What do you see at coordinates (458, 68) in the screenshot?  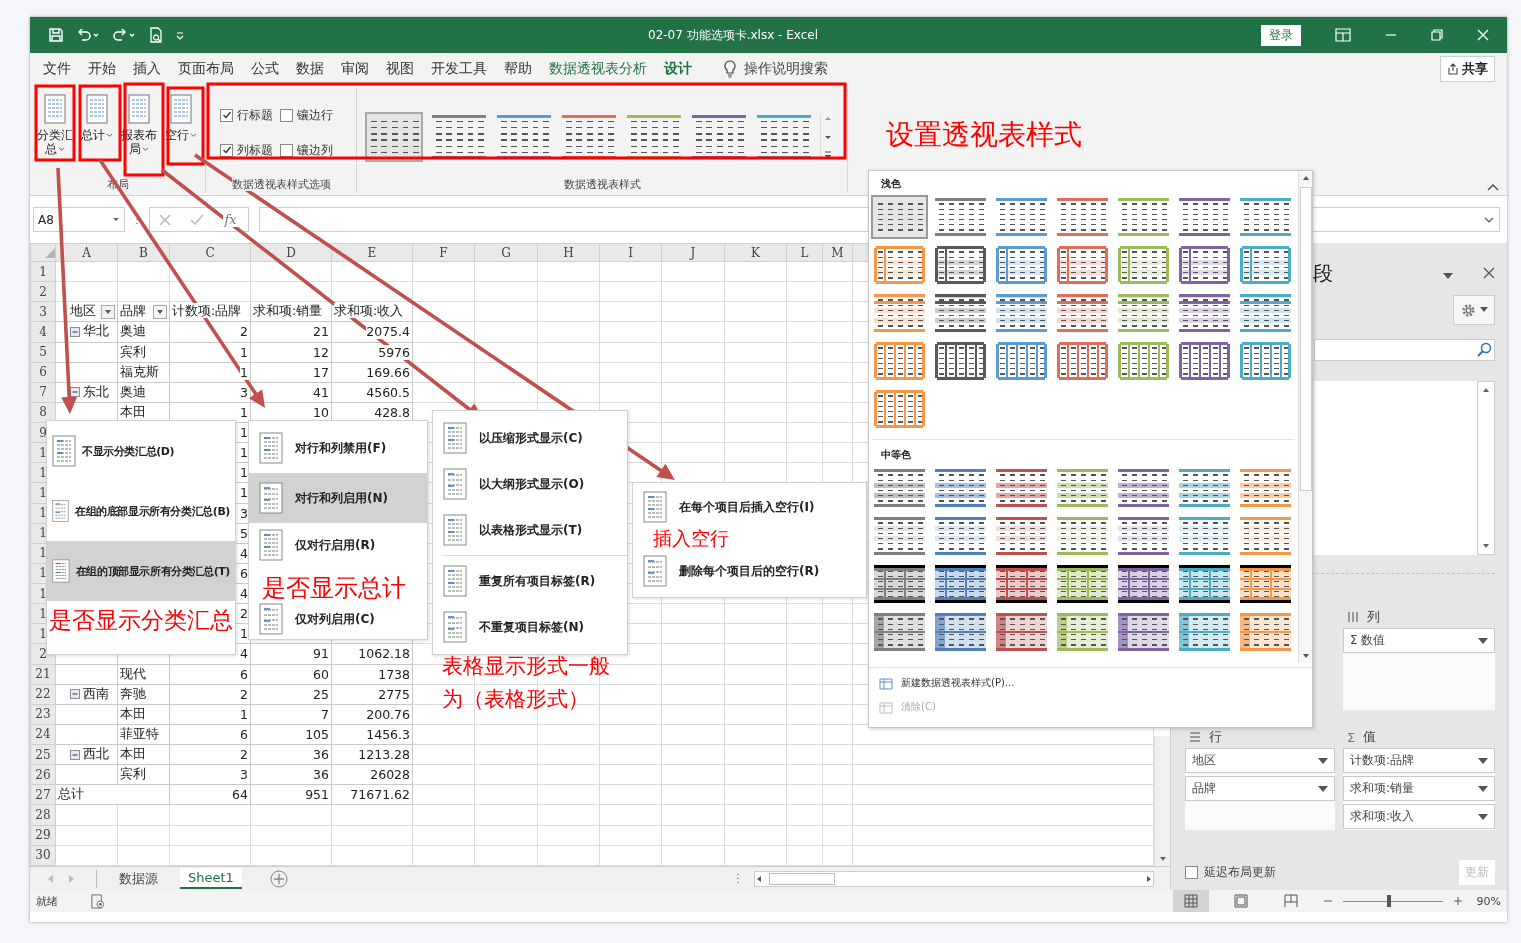 I see `ribbon-tab: 开发工具` at bounding box center [458, 68].